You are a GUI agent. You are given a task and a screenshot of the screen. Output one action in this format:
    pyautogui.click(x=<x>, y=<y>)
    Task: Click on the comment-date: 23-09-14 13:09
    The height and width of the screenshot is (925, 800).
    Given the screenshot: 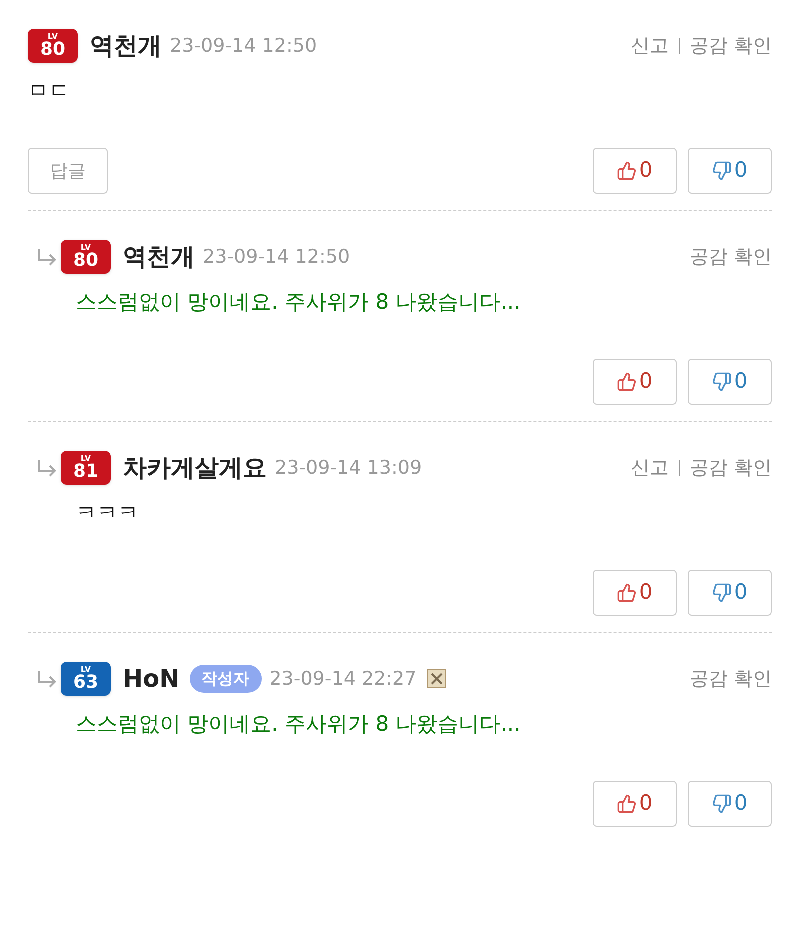 What is the action you would take?
    pyautogui.click(x=348, y=468)
    